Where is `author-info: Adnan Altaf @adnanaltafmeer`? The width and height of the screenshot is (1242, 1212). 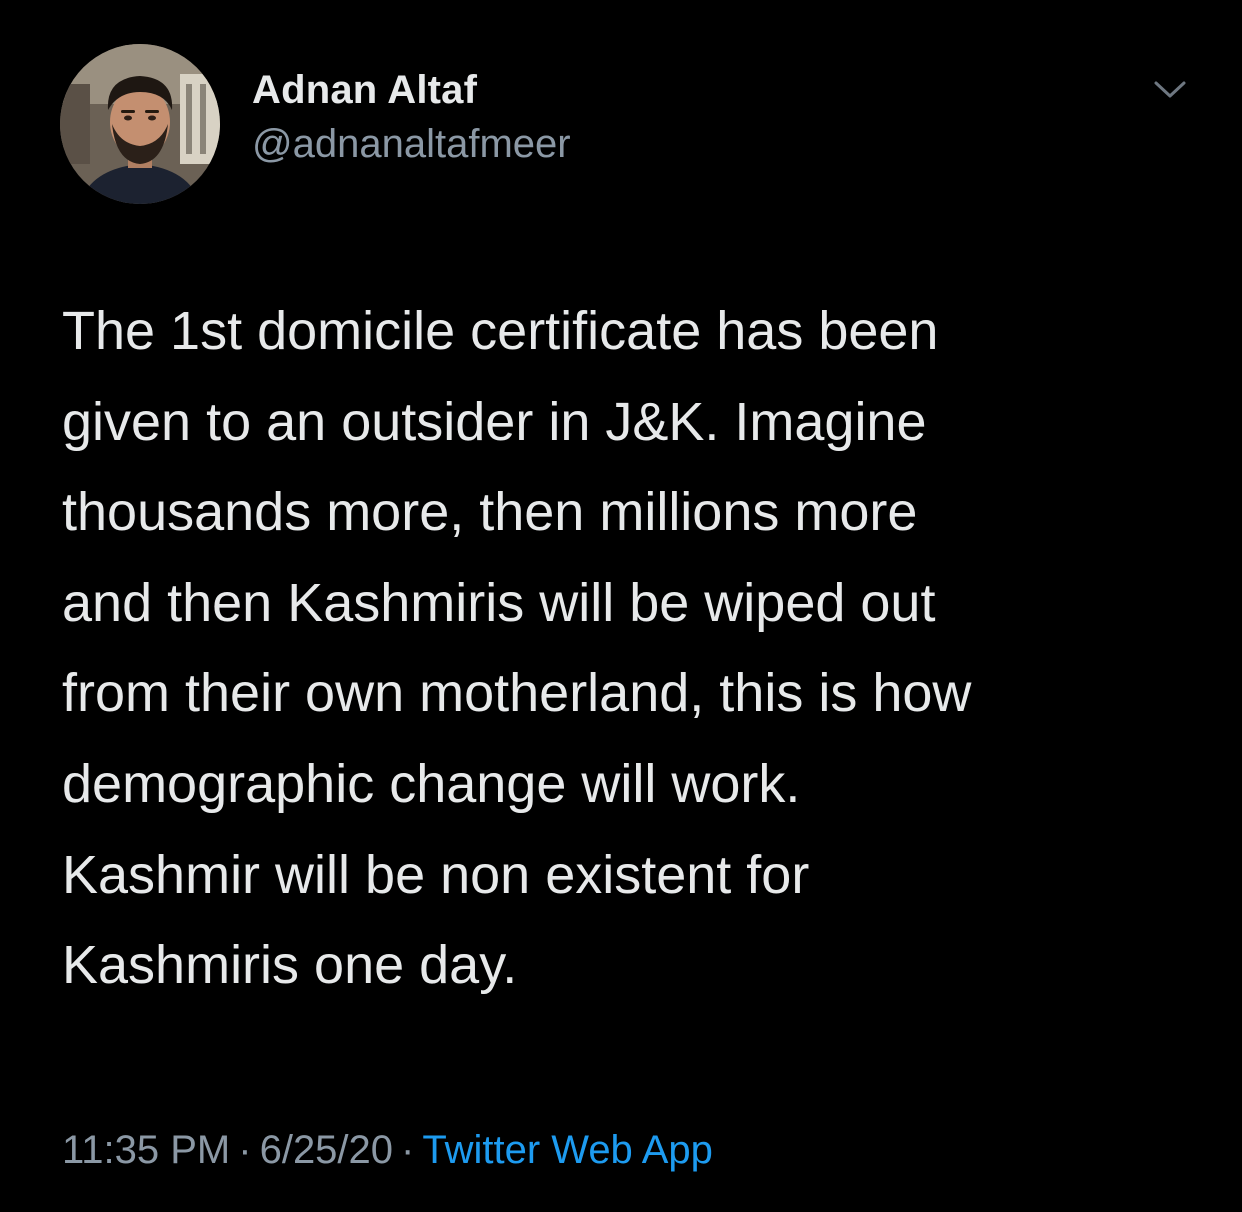
author-info: Adnan Altaf @adnanaltafmeer is located at coordinates (411, 117).